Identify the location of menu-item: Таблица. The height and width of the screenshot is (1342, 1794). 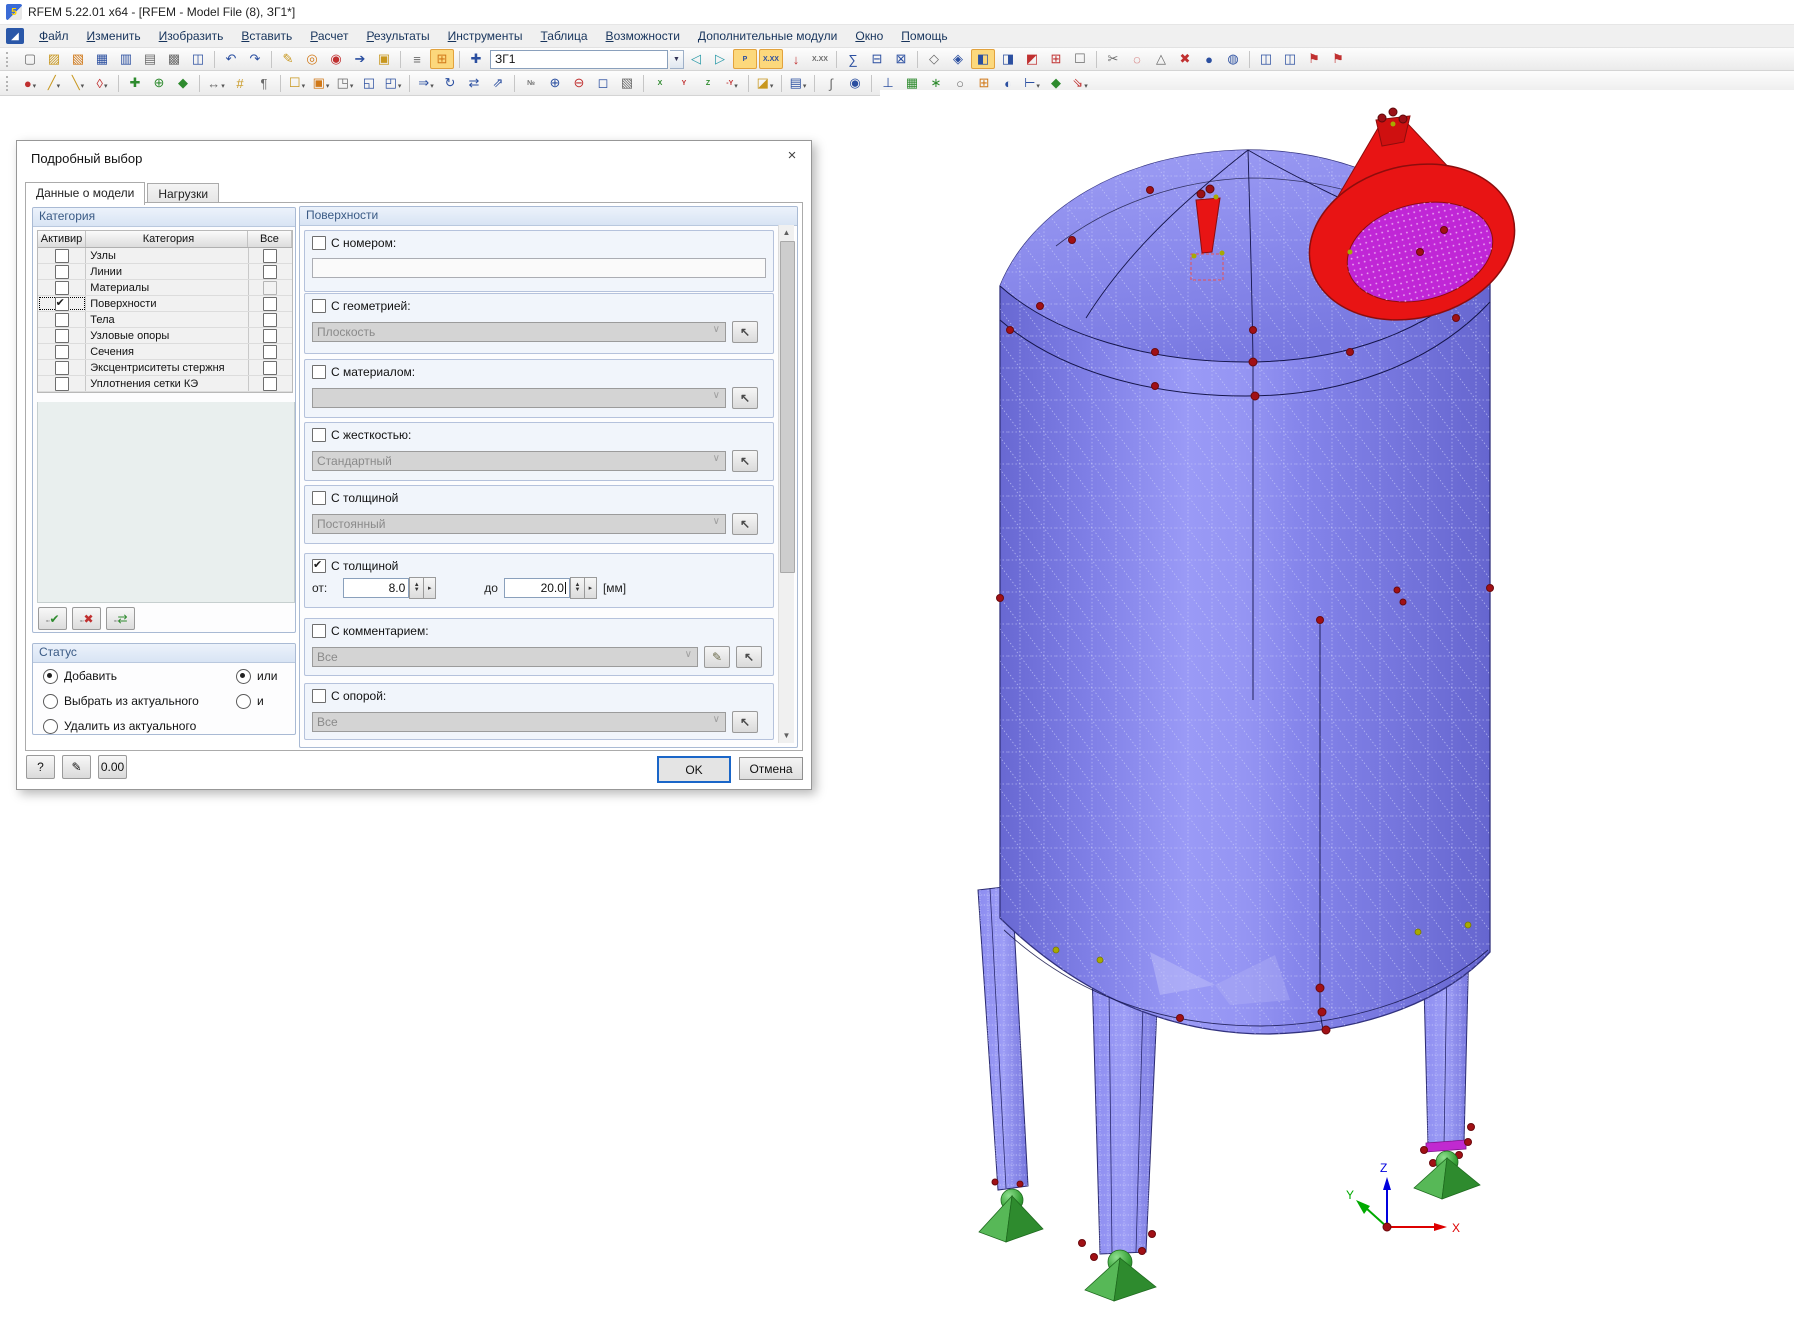
(563, 36).